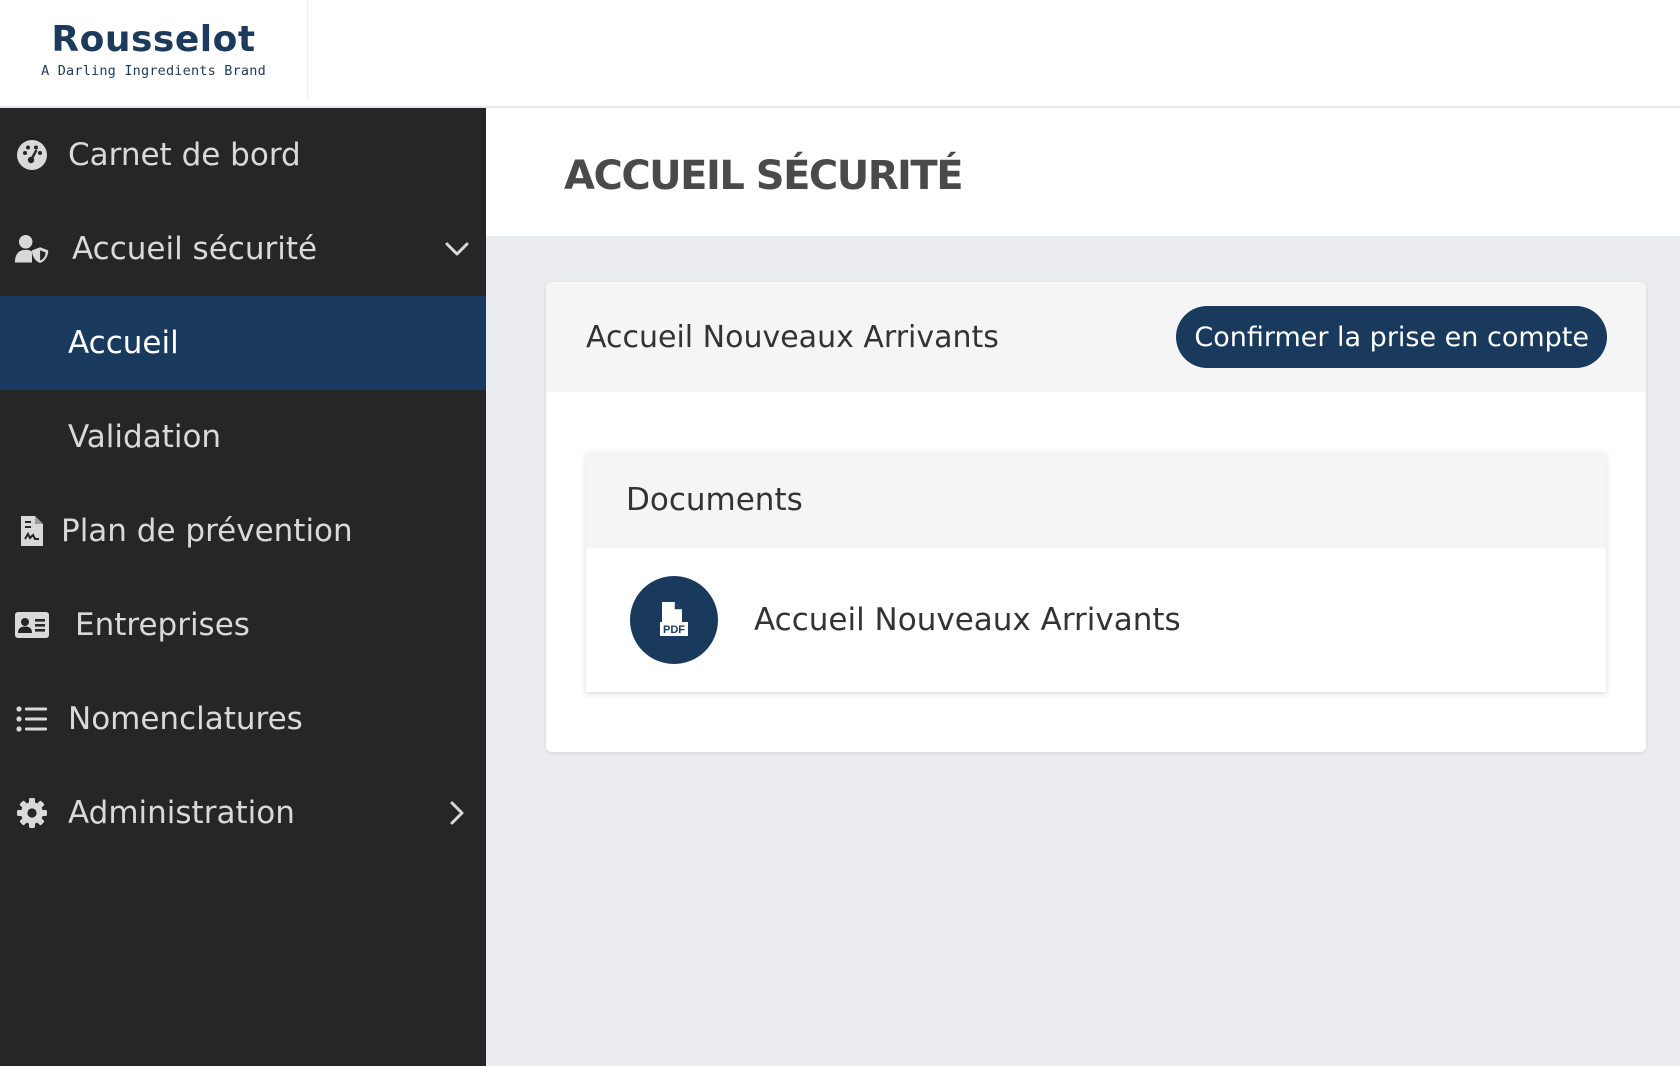  Describe the element at coordinates (207, 531) in the screenshot. I see `sidebar-item-label: Plan de prévention` at that location.